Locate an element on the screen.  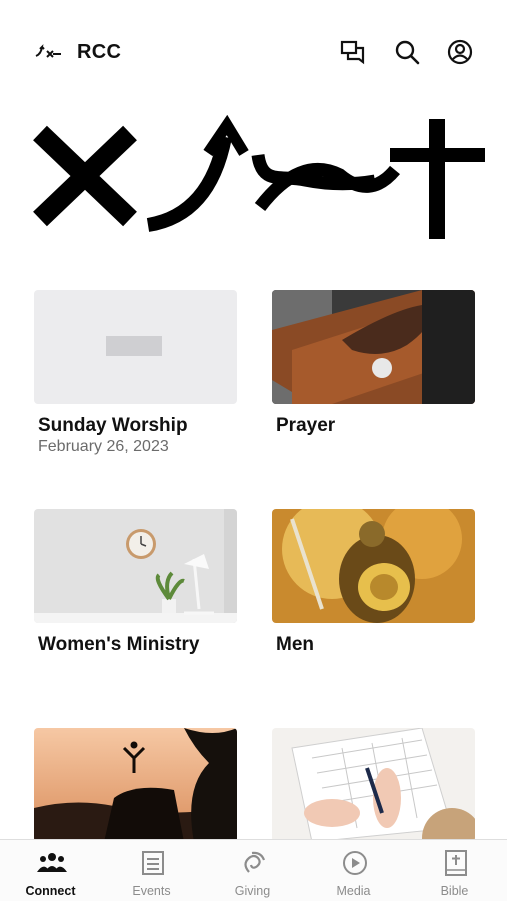
tab-events: Events is located at coordinates (151, 870).